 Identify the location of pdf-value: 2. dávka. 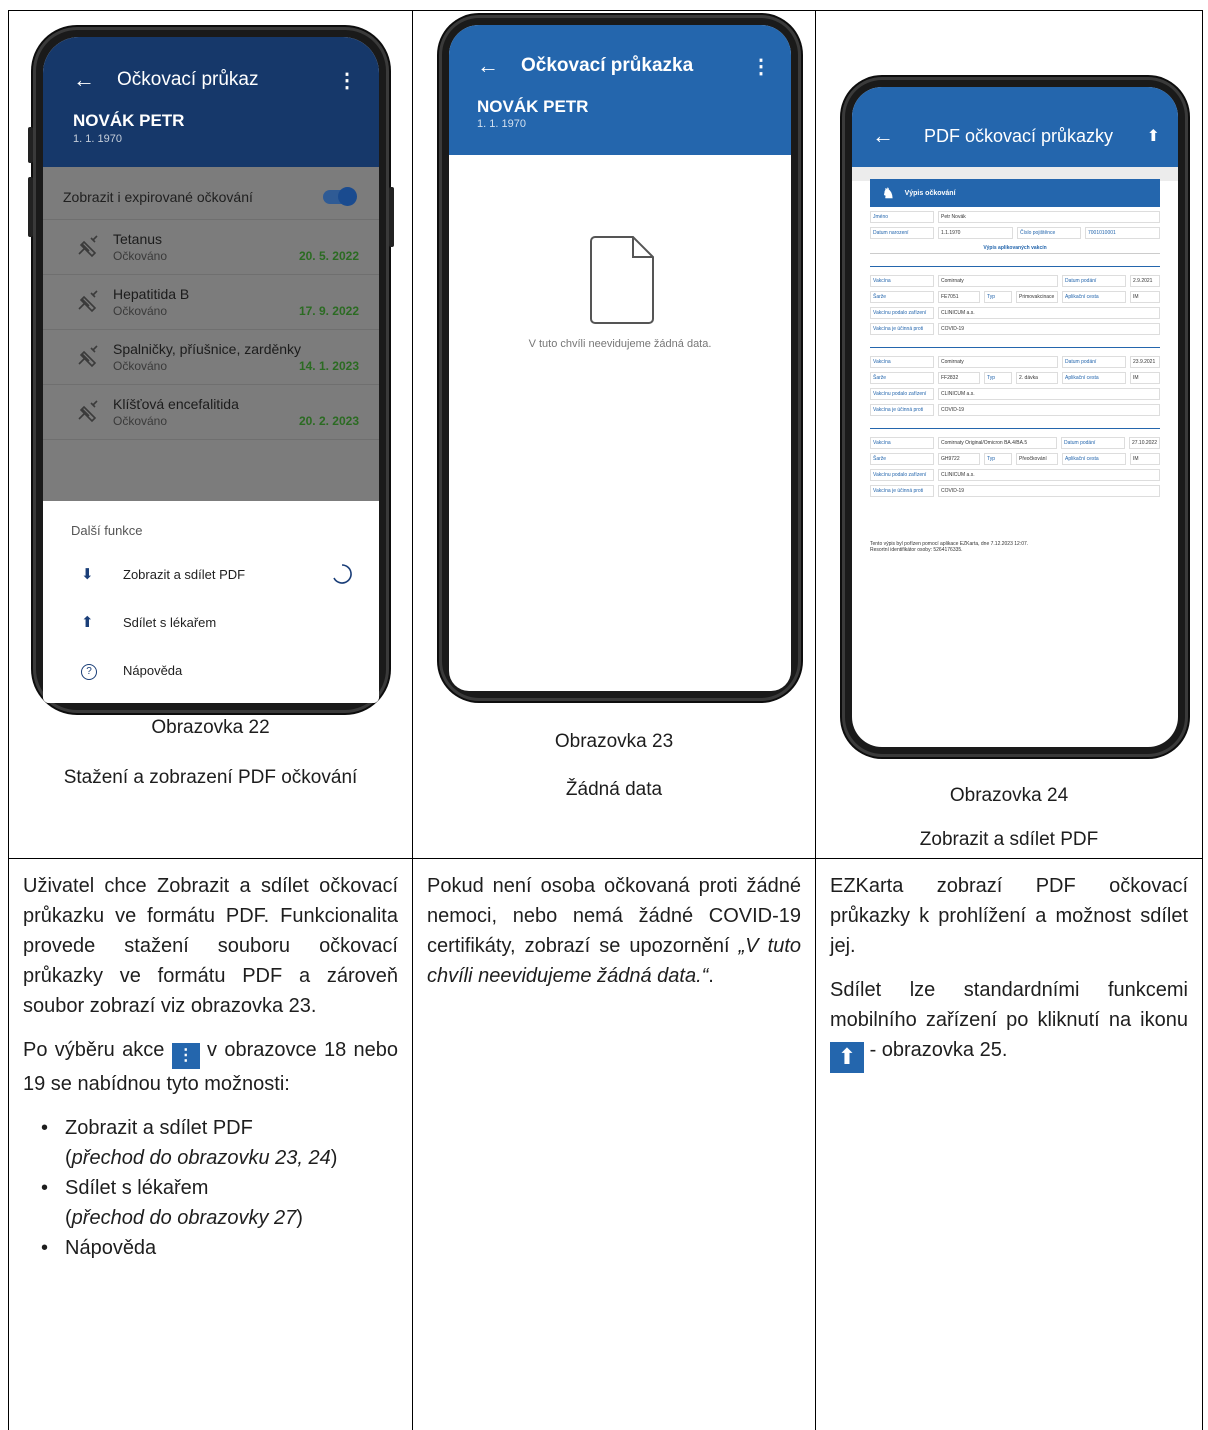
(1037, 378).